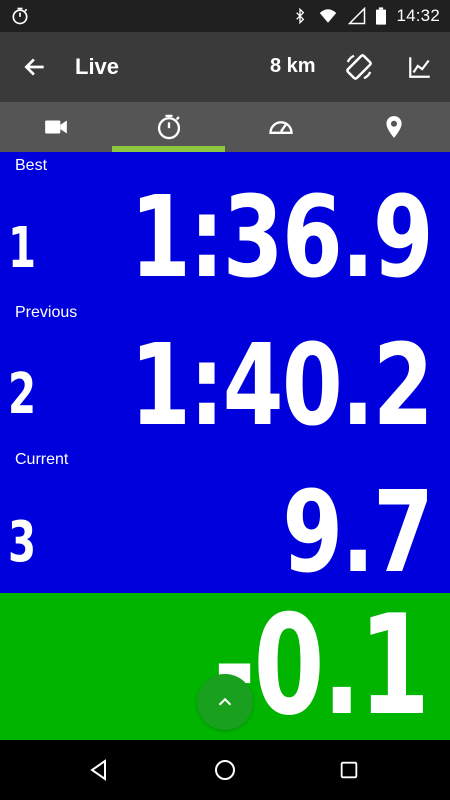 This screenshot has height=800, width=450. I want to click on screen-rotation-icon, so click(359, 67).